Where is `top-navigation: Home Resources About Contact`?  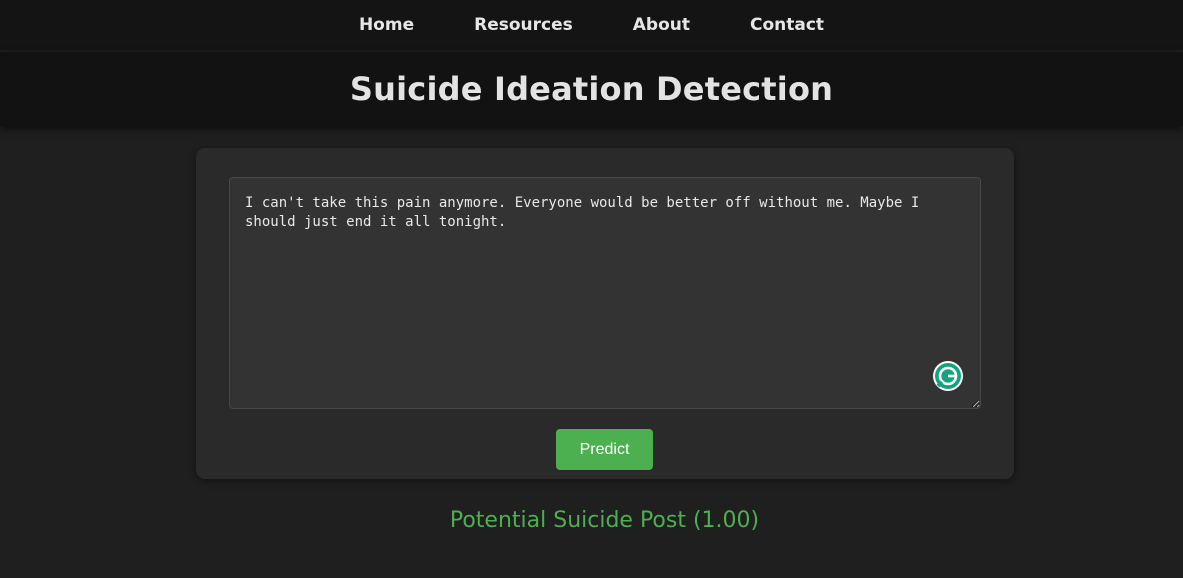
top-navigation: Home Resources About Contact is located at coordinates (591, 25).